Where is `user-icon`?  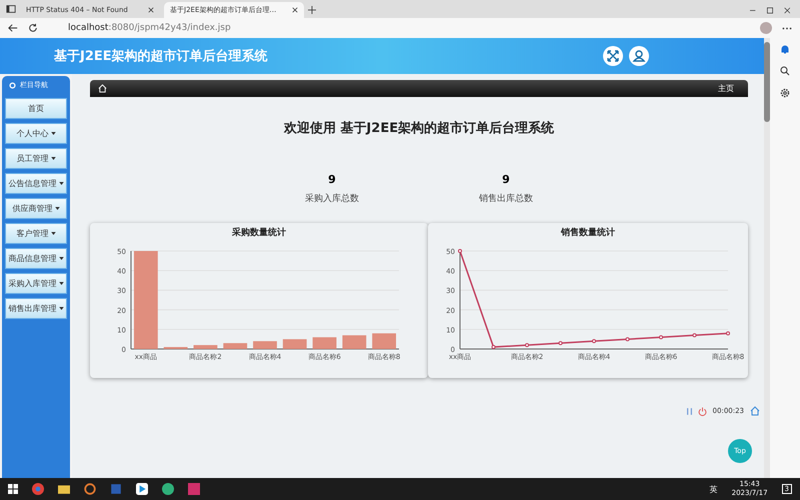
user-icon is located at coordinates (639, 56).